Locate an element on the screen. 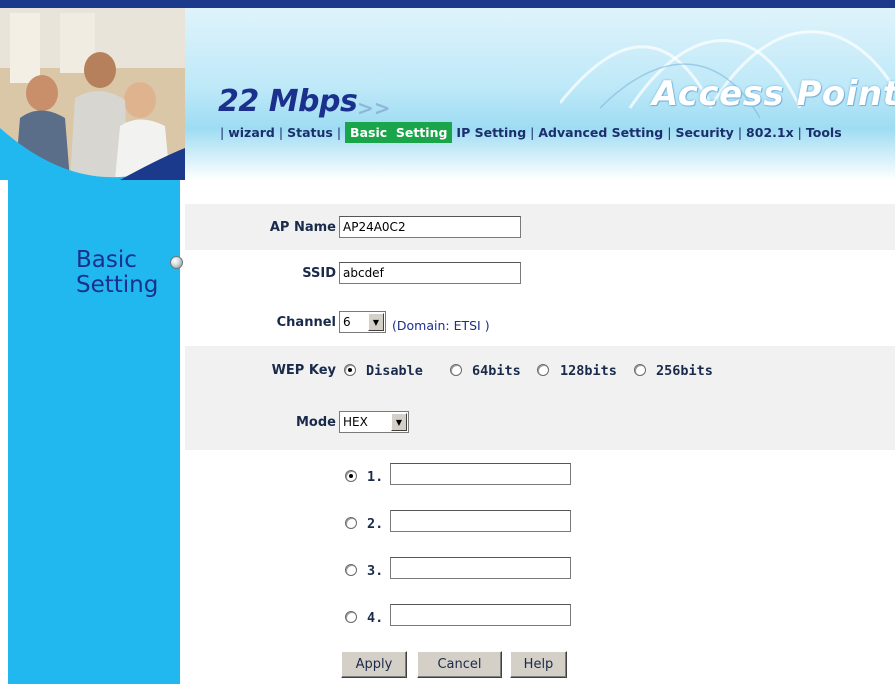  wep-256bits-label: 256bits is located at coordinates (684, 371).